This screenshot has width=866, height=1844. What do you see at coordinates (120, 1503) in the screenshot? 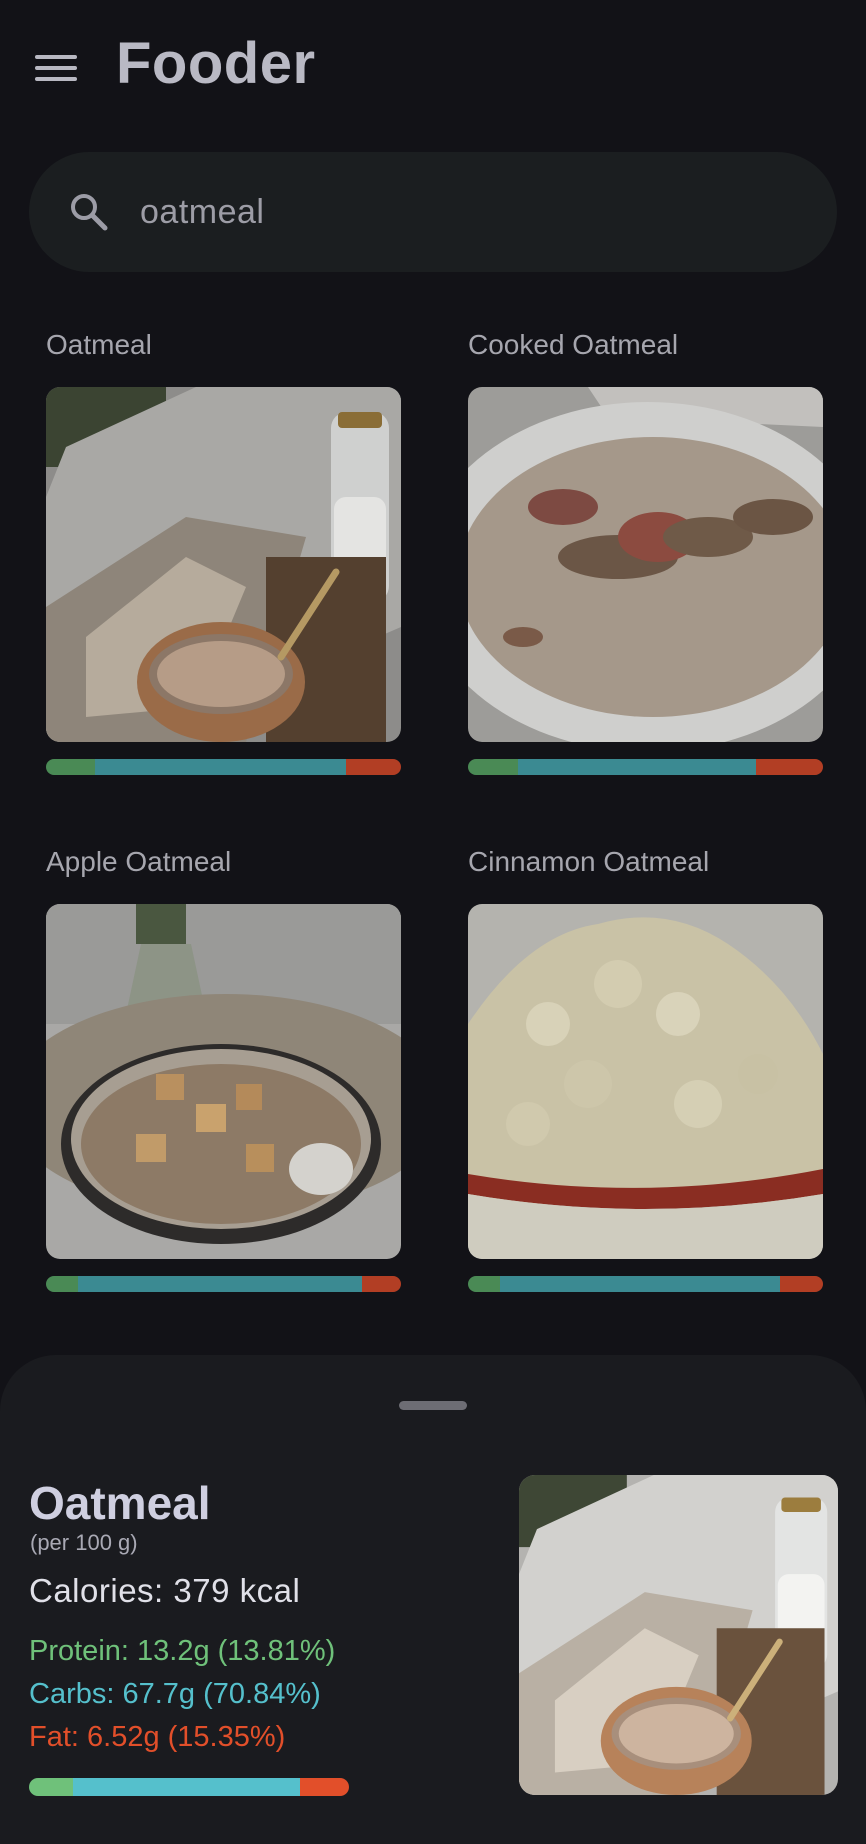
I see `detail-food-name: Oatmeal` at bounding box center [120, 1503].